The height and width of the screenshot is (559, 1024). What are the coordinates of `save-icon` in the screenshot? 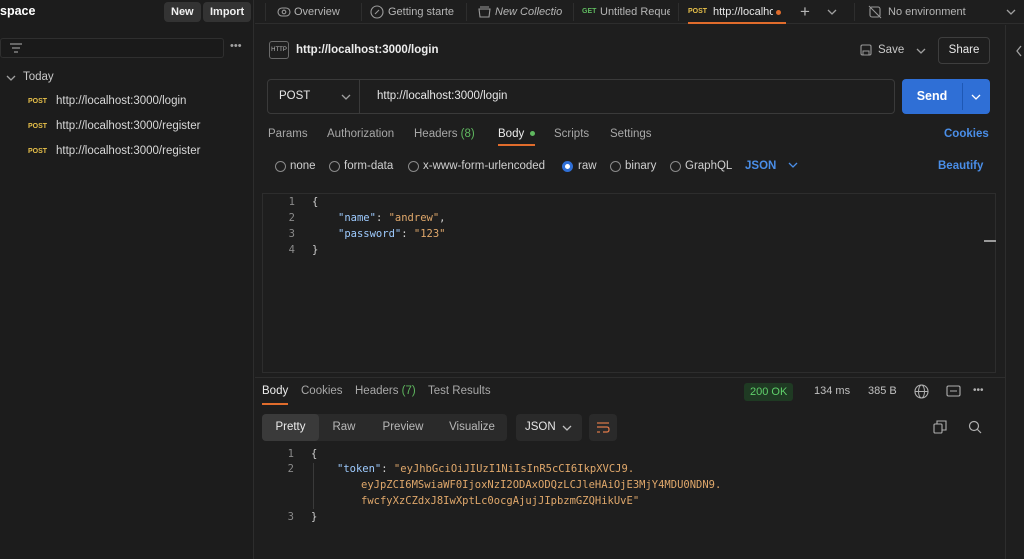 It's located at (866, 50).